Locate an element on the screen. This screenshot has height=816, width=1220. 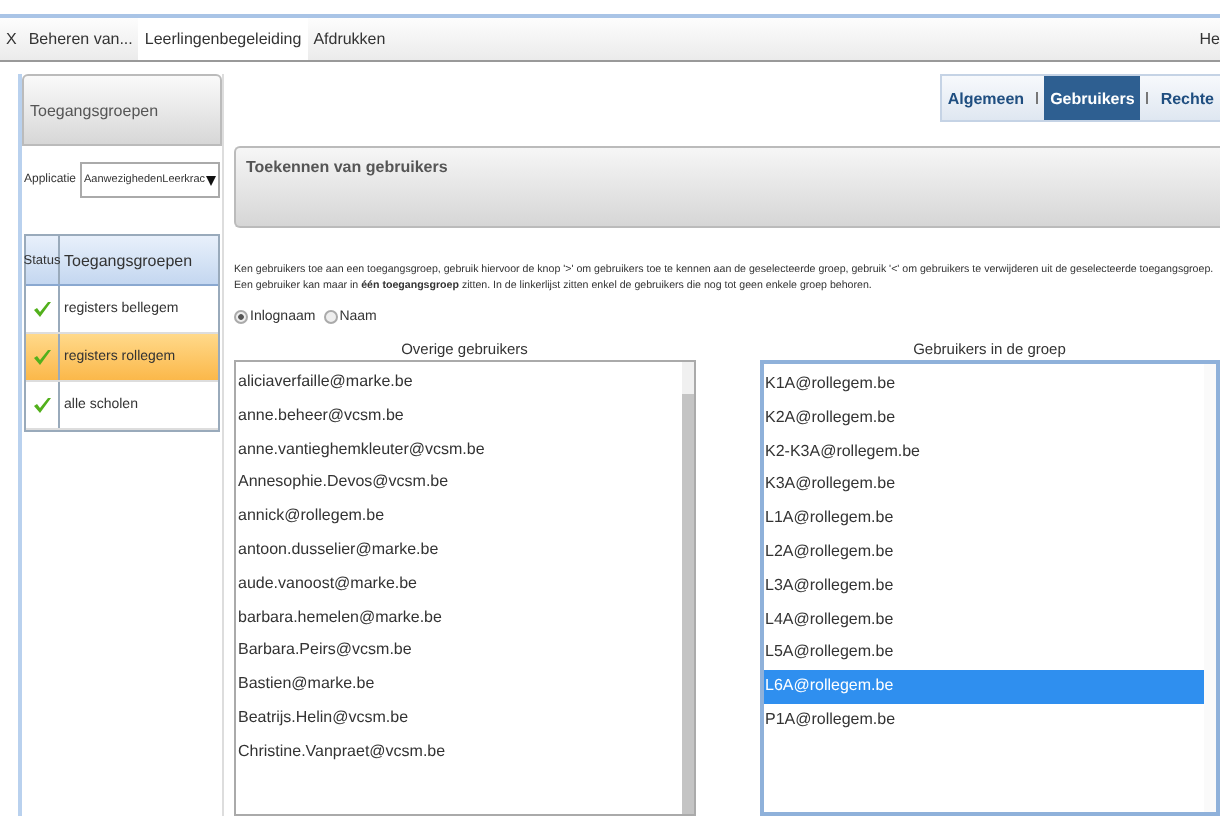
list-item: K2-K3A@rollegem.be is located at coordinates (983, 452).